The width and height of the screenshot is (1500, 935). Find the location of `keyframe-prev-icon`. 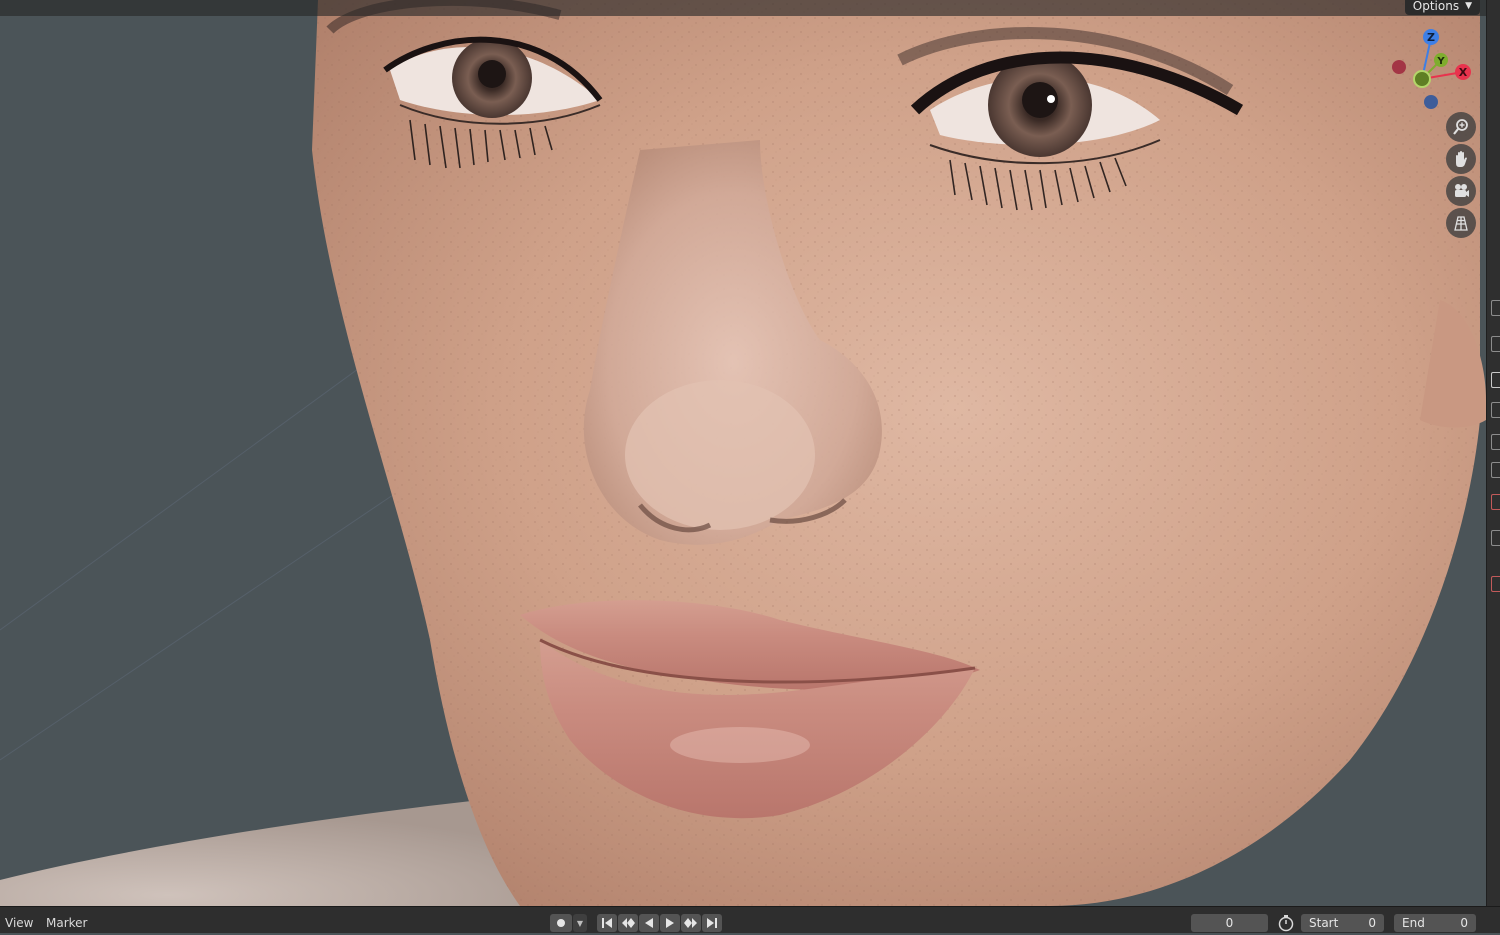

keyframe-prev-icon is located at coordinates (628, 923).